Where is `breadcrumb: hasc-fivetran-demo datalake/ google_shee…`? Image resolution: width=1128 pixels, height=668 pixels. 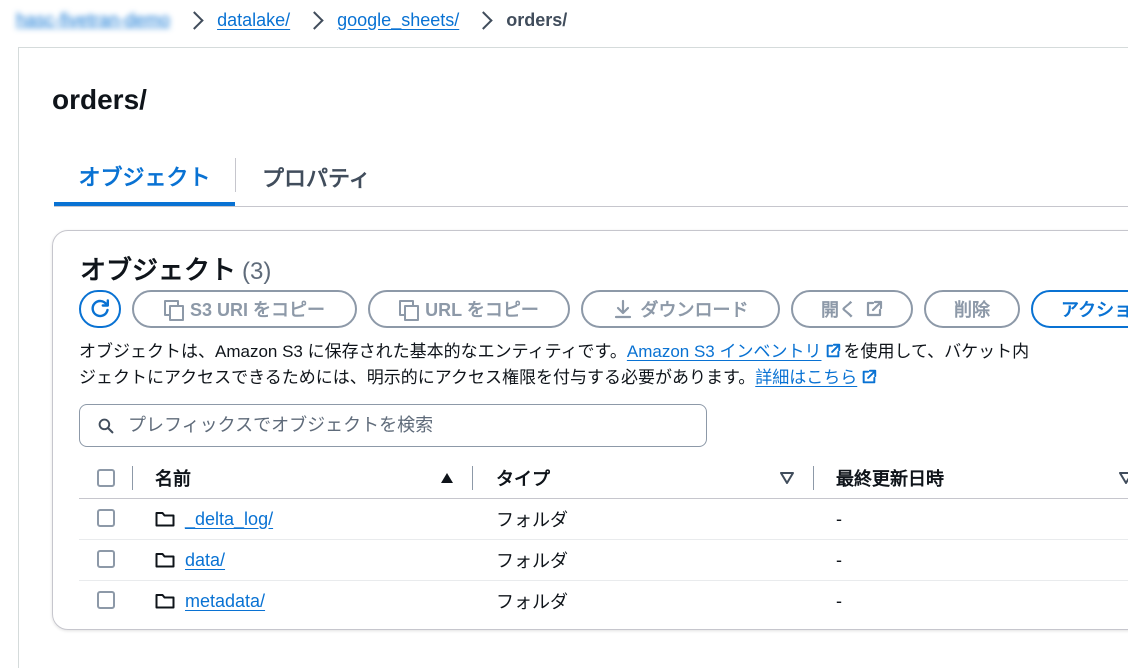
breadcrumb: hasc-fivetran-demo datalake/ google_shee… is located at coordinates (291, 20).